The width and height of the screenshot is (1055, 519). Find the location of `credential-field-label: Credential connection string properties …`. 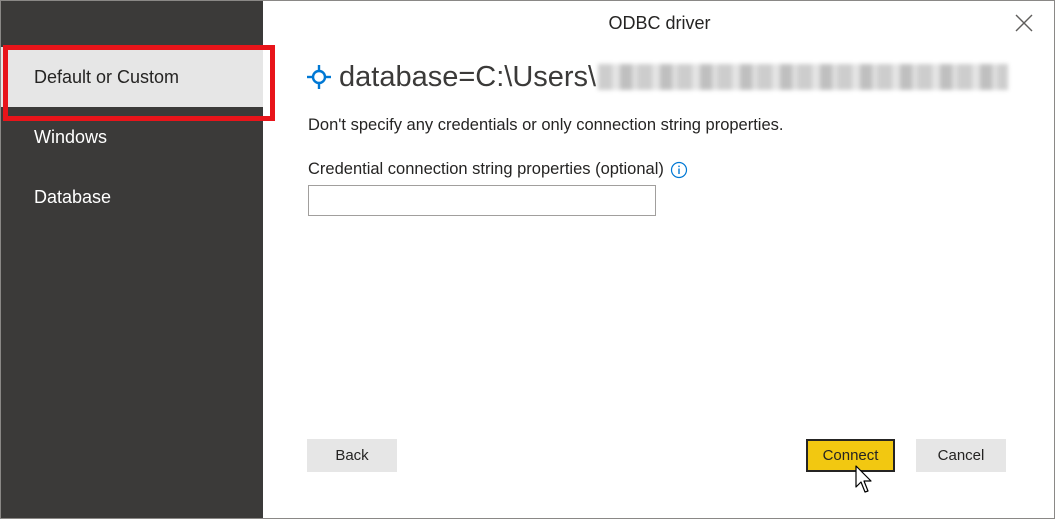

credential-field-label: Credential connection string properties … is located at coordinates (486, 169).